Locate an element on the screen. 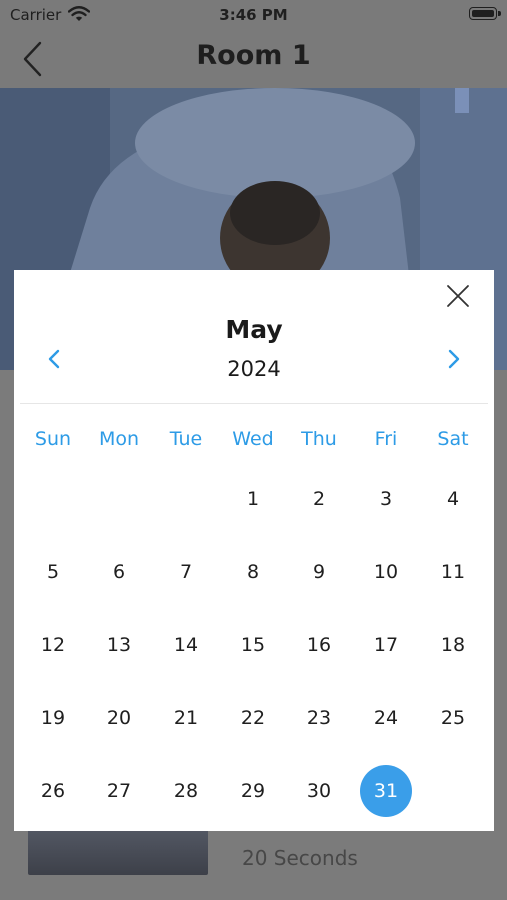 This screenshot has height=900, width=507. header-divider is located at coordinates (254, 403).